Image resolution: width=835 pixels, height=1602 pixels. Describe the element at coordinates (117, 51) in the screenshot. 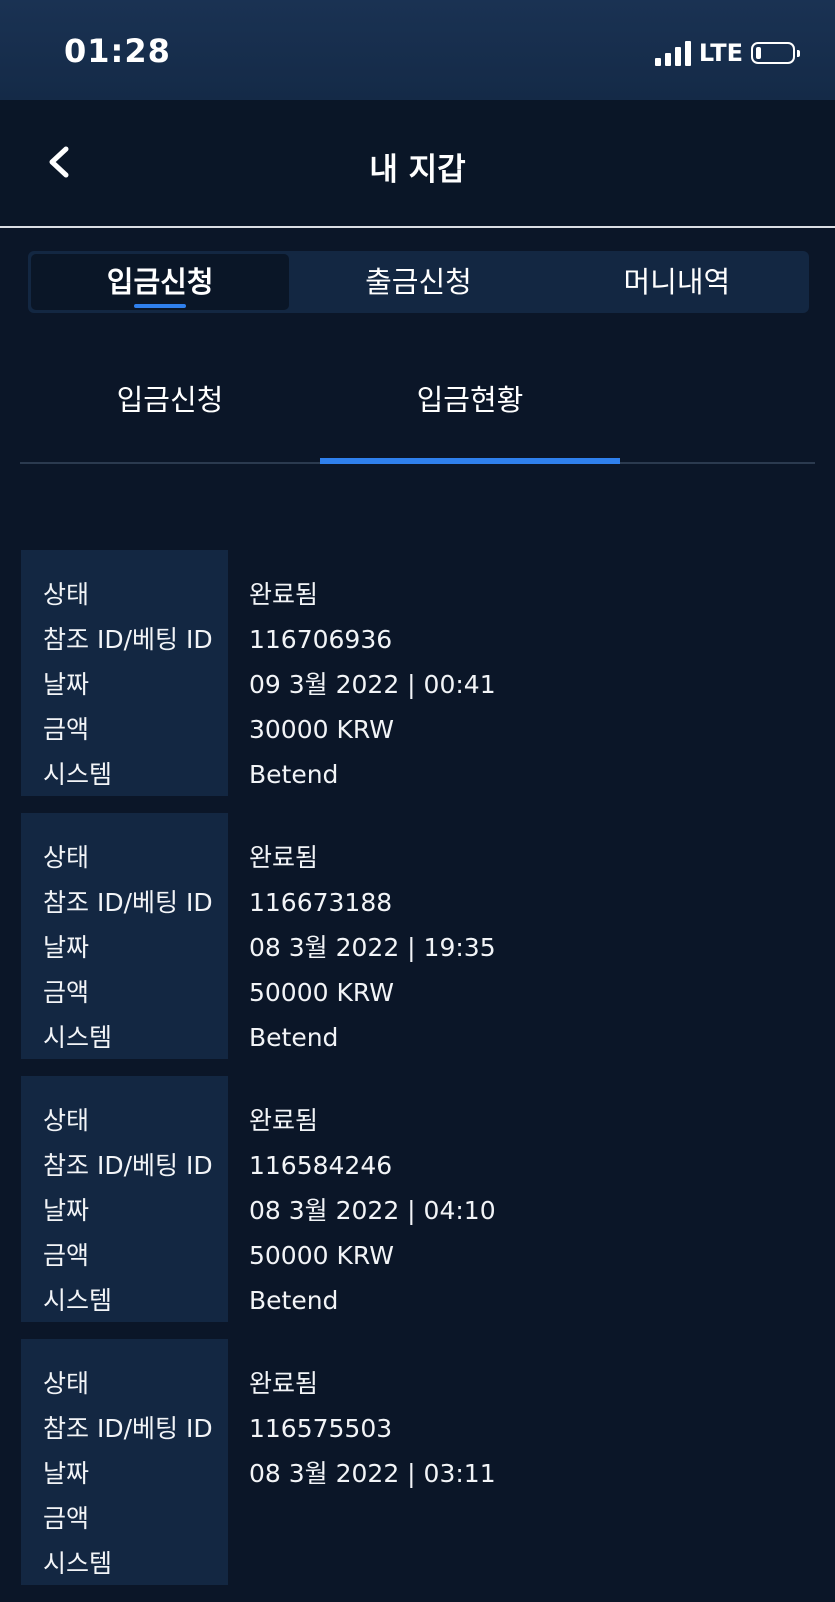

I see `status-time: 01:28` at that location.